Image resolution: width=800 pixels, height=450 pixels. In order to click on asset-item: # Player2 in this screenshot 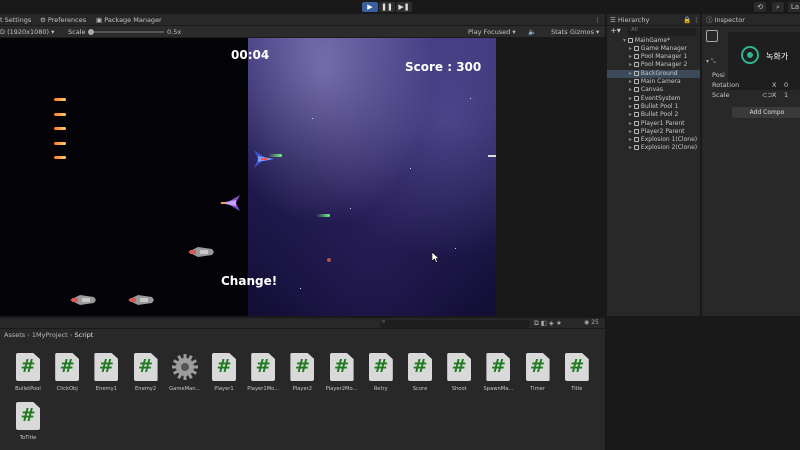, I will do `click(302, 379)`.